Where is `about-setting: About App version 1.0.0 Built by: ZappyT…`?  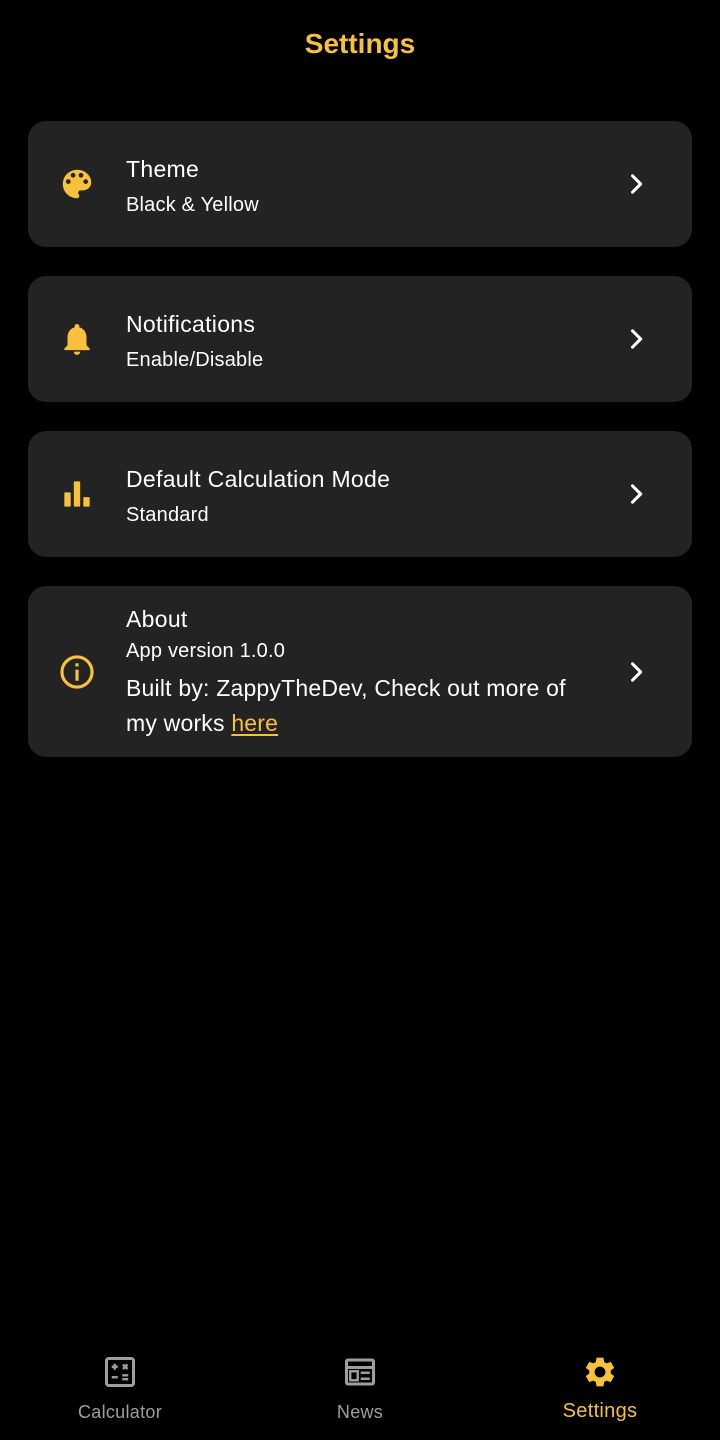 about-setting: About App version 1.0.0 Built by: ZappyT… is located at coordinates (360, 671).